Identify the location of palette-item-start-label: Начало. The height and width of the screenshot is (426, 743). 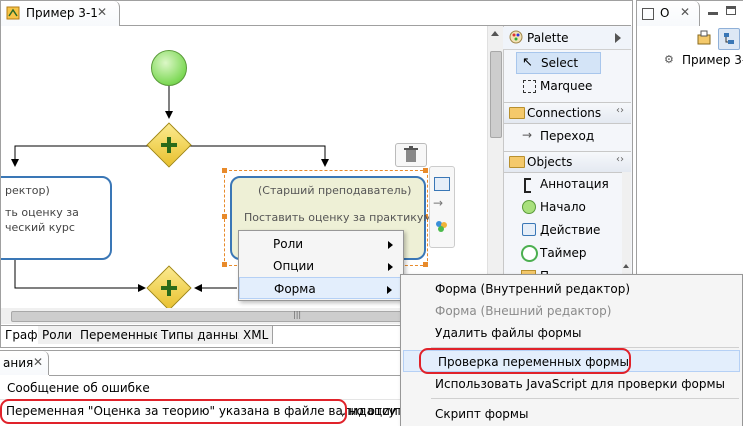
(563, 207).